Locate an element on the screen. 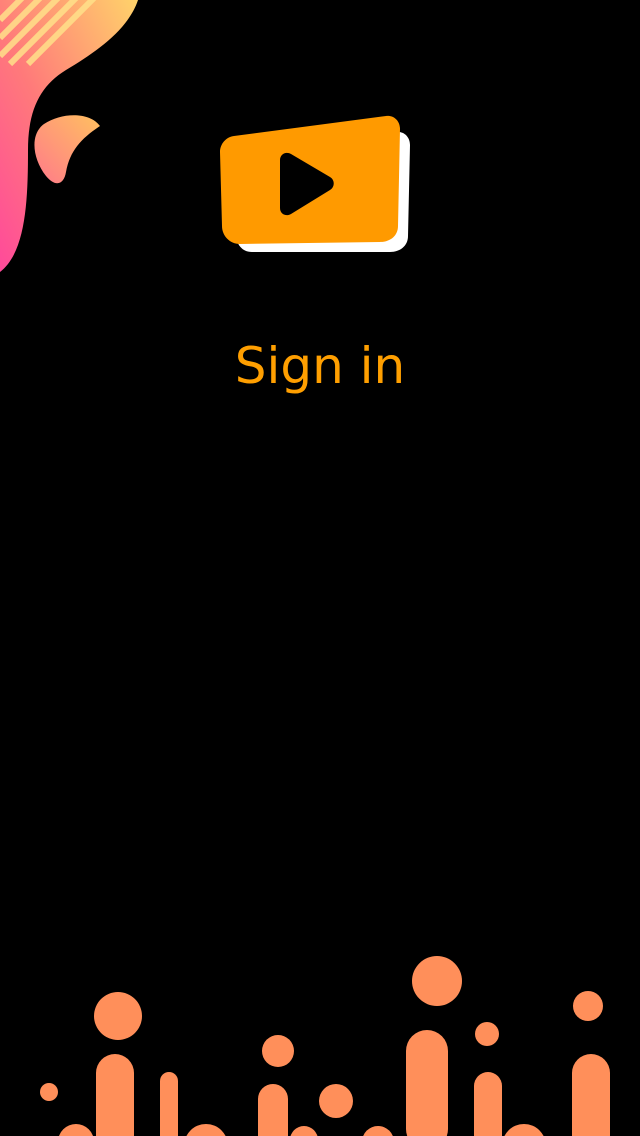 The height and width of the screenshot is (1136, 640). play-button-icon is located at coordinates (315, 183).